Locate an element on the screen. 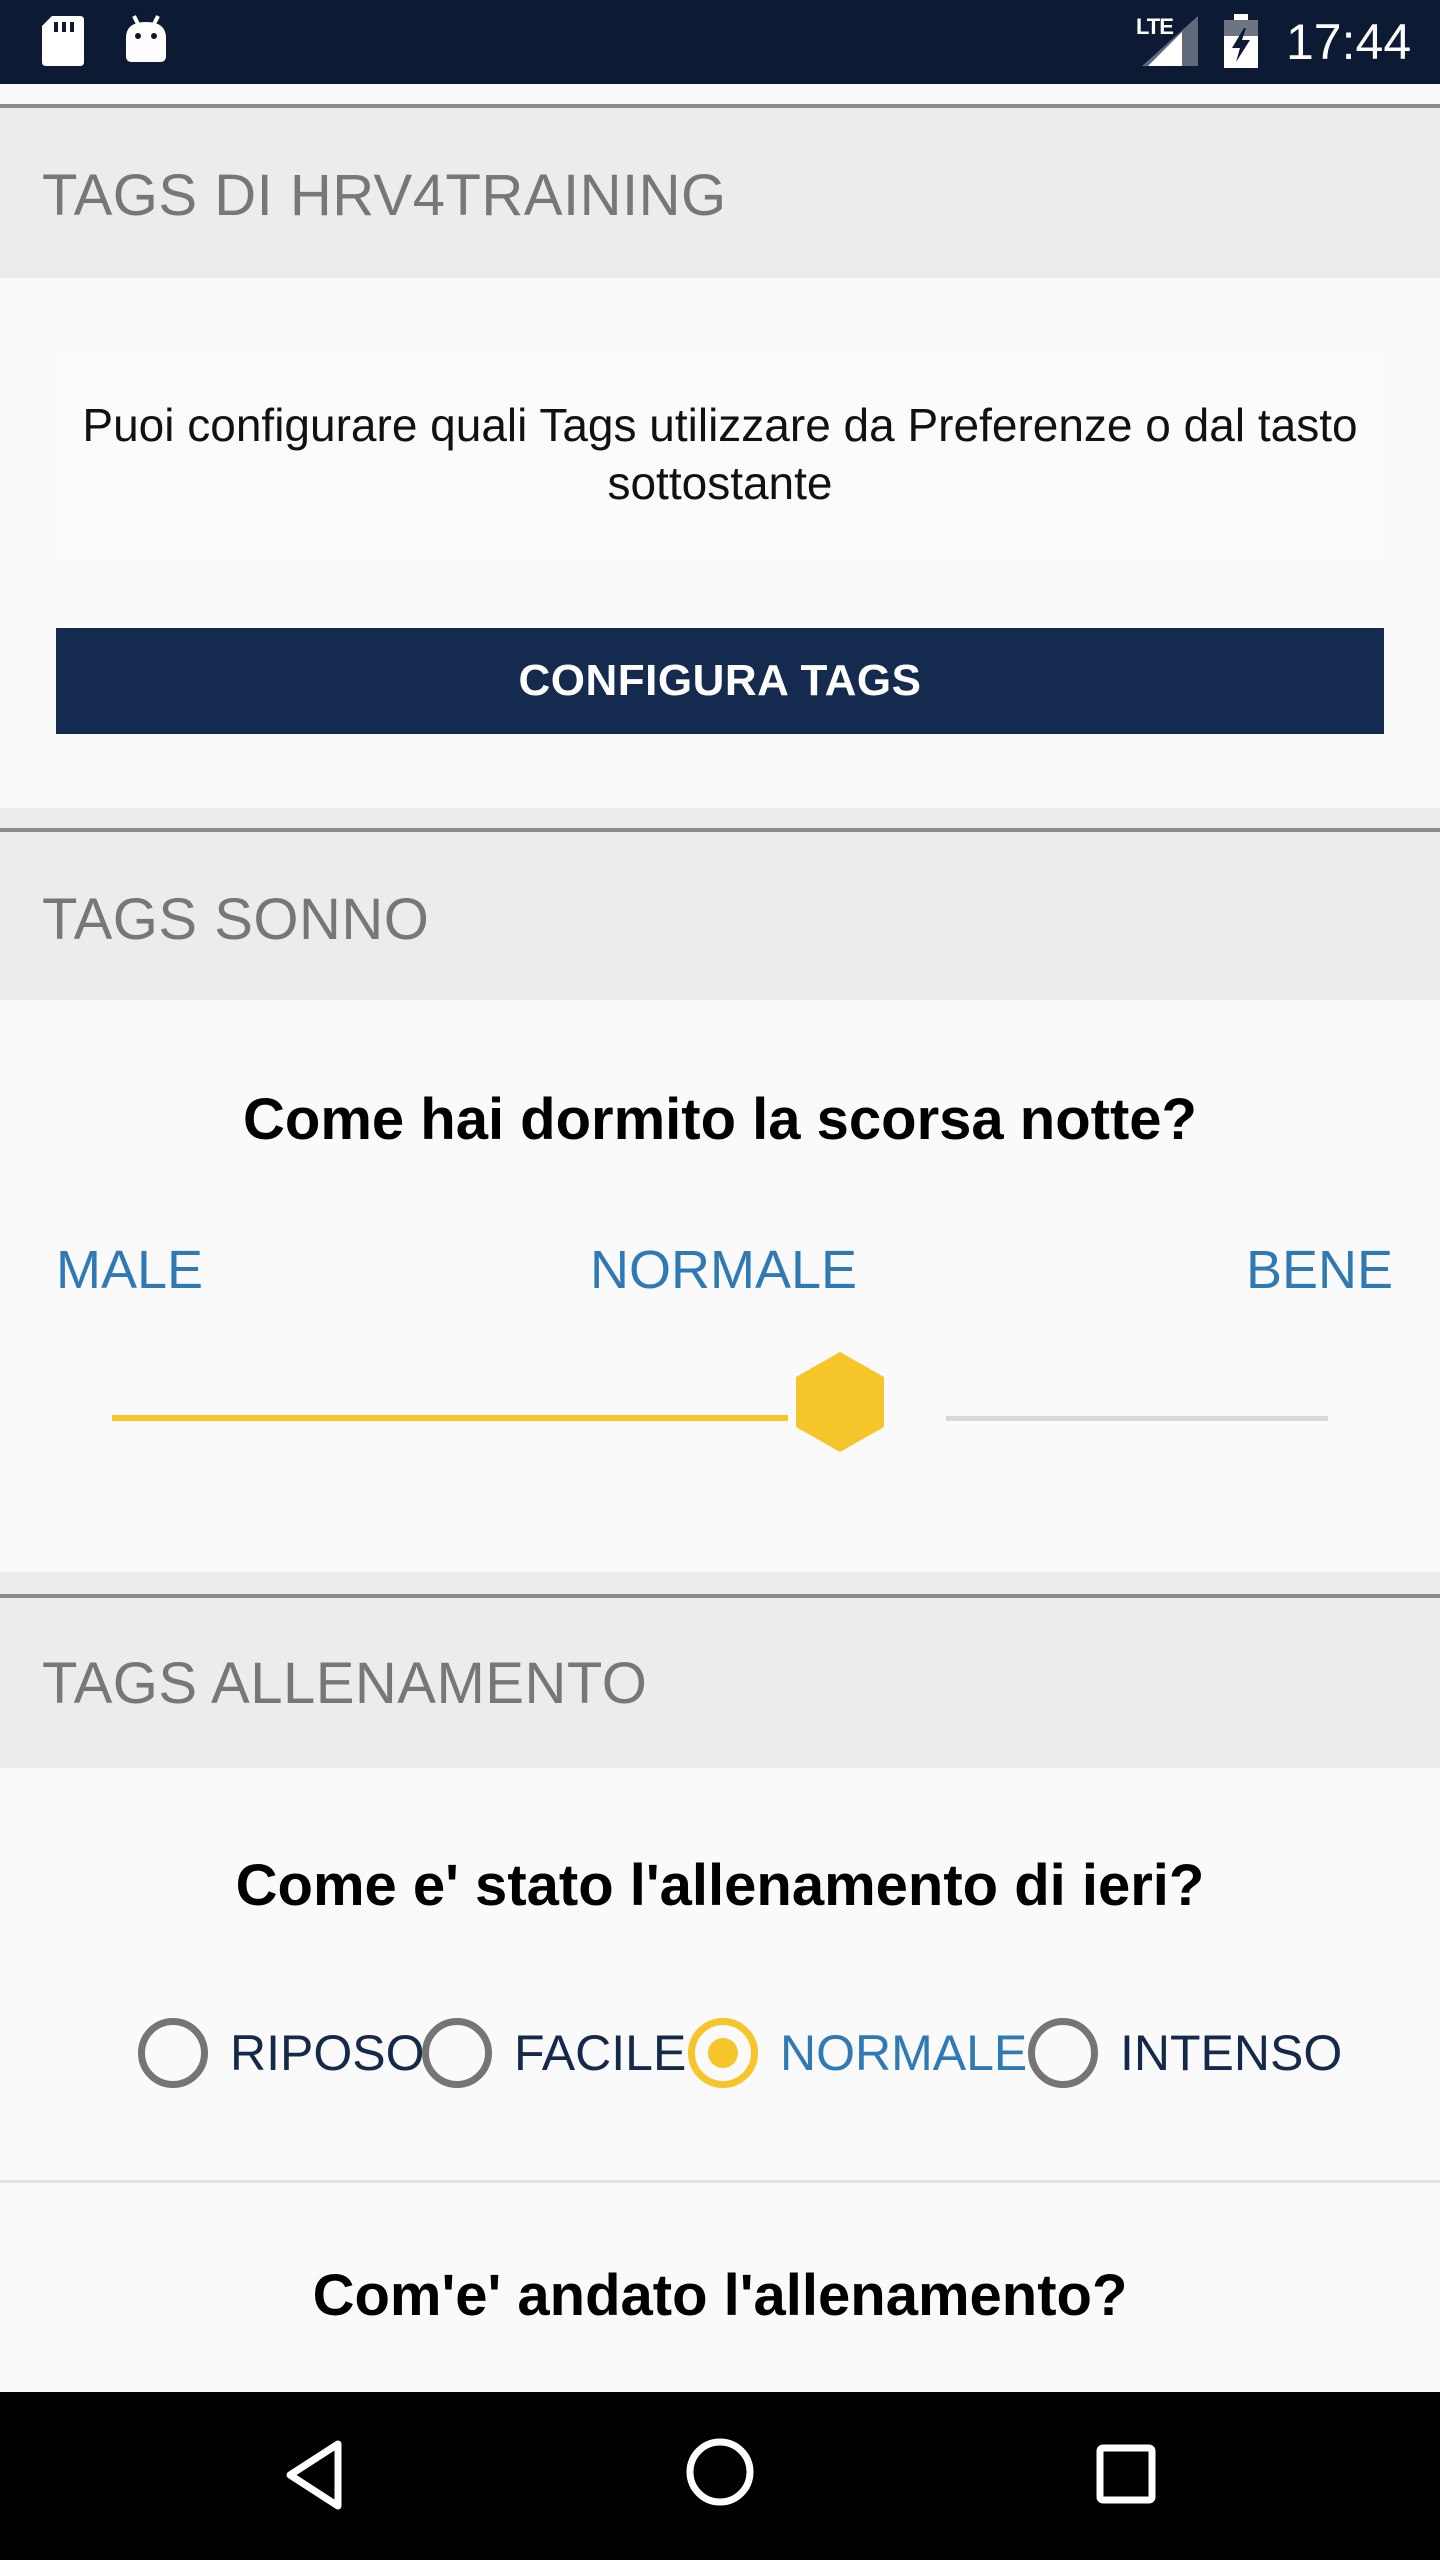 The width and height of the screenshot is (1440, 2560). hrv-tags-header: TAGS DI HRV4TRAINING is located at coordinates (720, 193).